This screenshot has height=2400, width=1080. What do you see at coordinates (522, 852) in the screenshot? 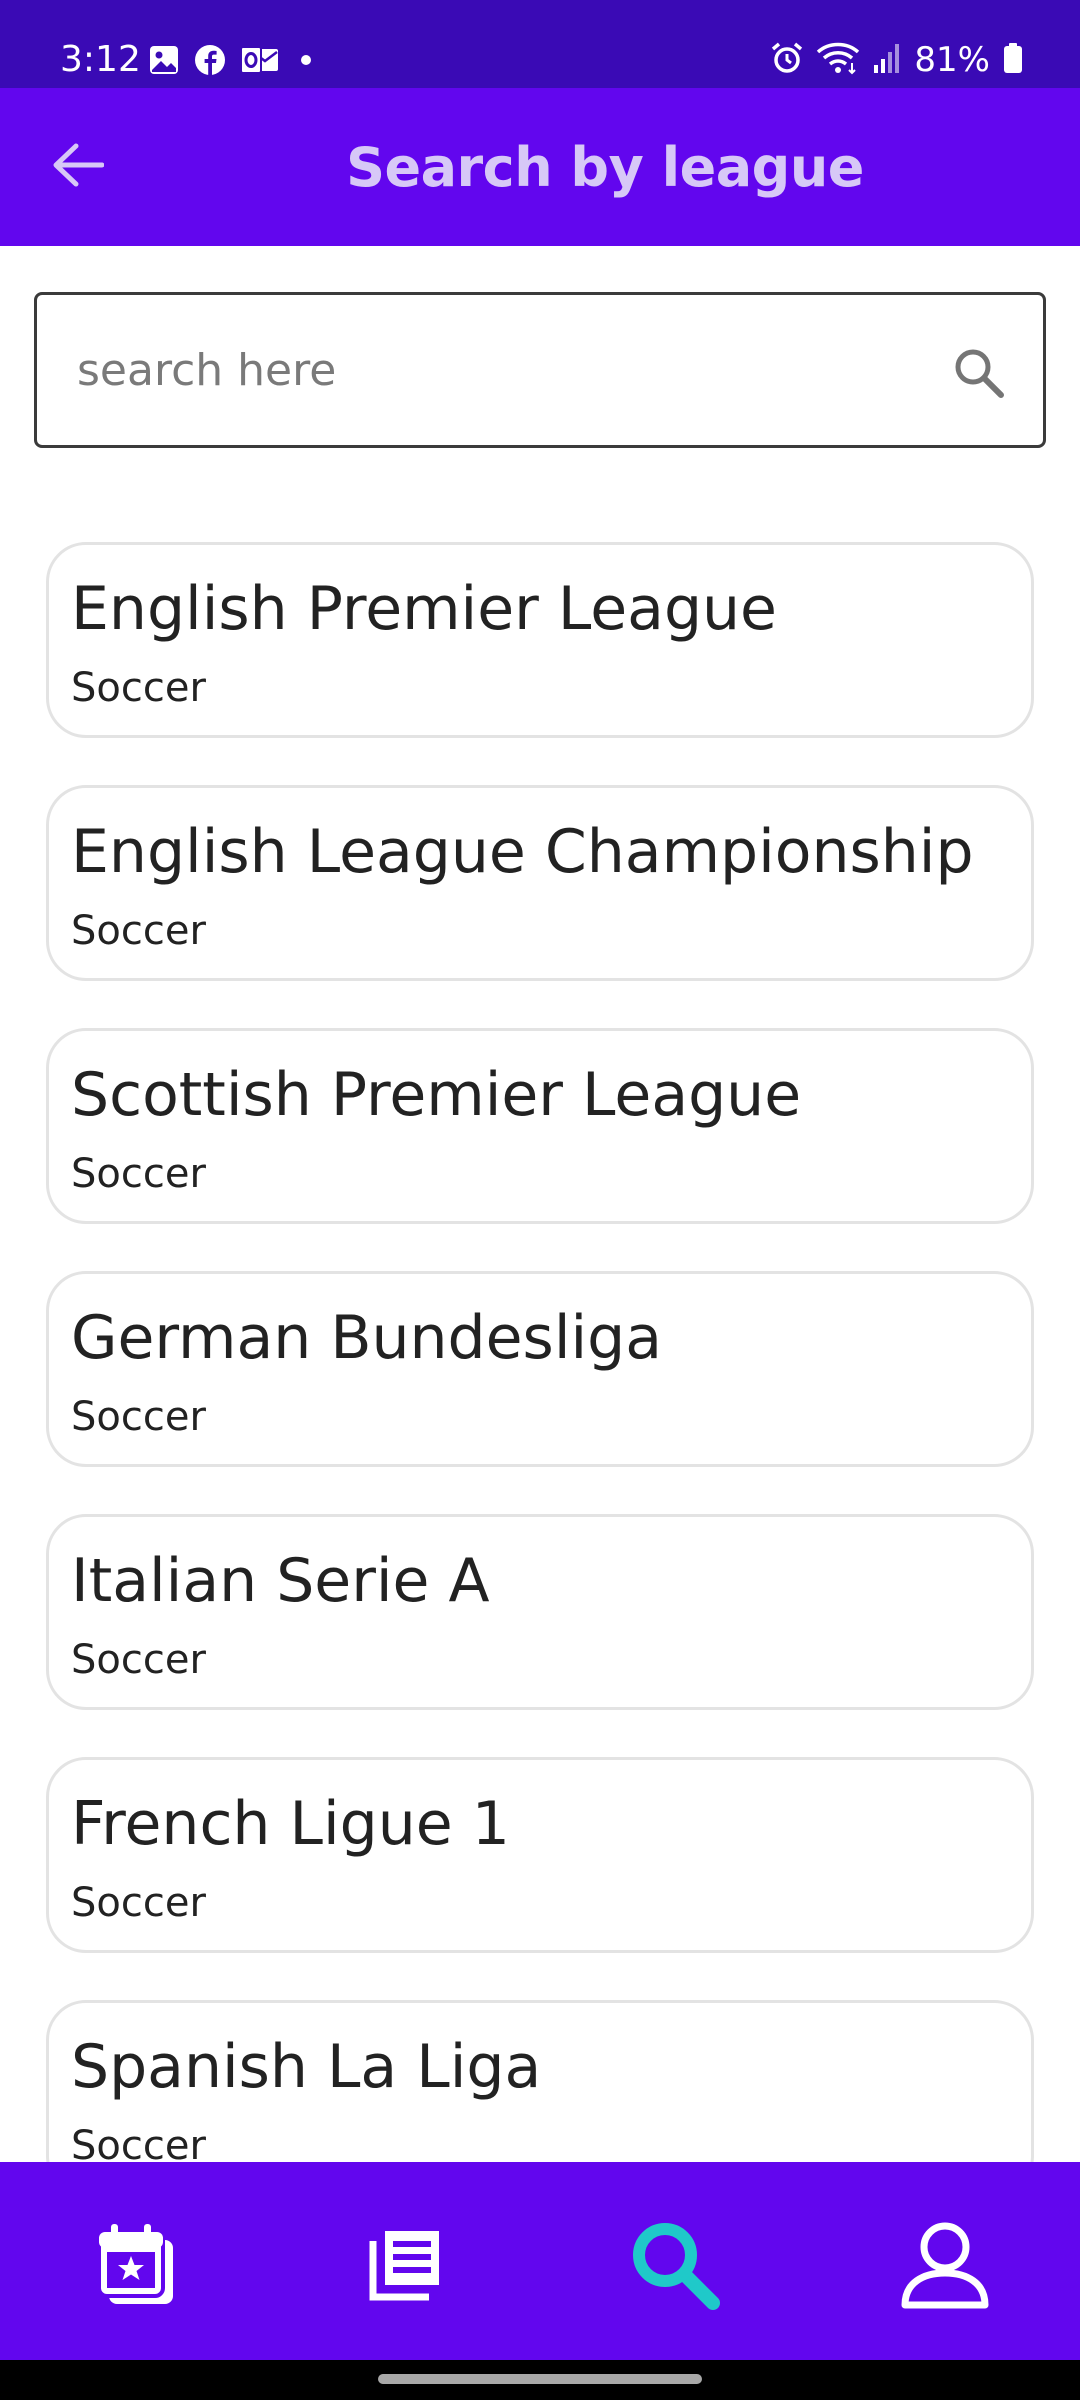
I see `league-name: English League Championship` at bounding box center [522, 852].